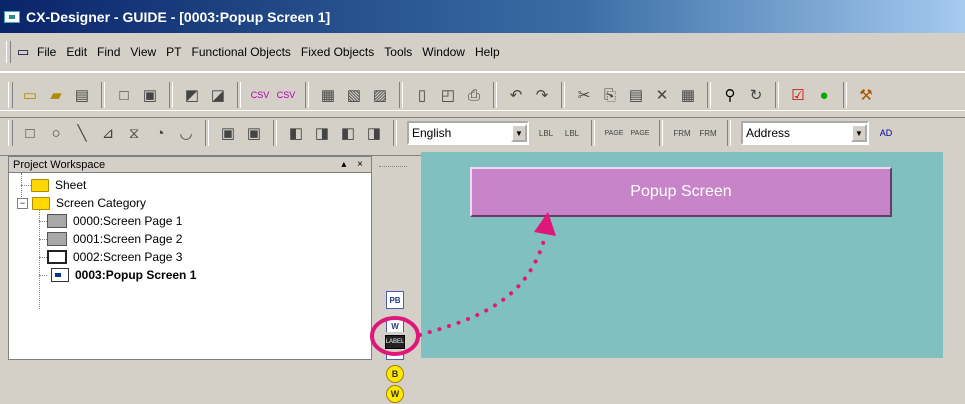  Describe the element at coordinates (482, 287) in the screenshot. I see `dotted-arrow` at that location.